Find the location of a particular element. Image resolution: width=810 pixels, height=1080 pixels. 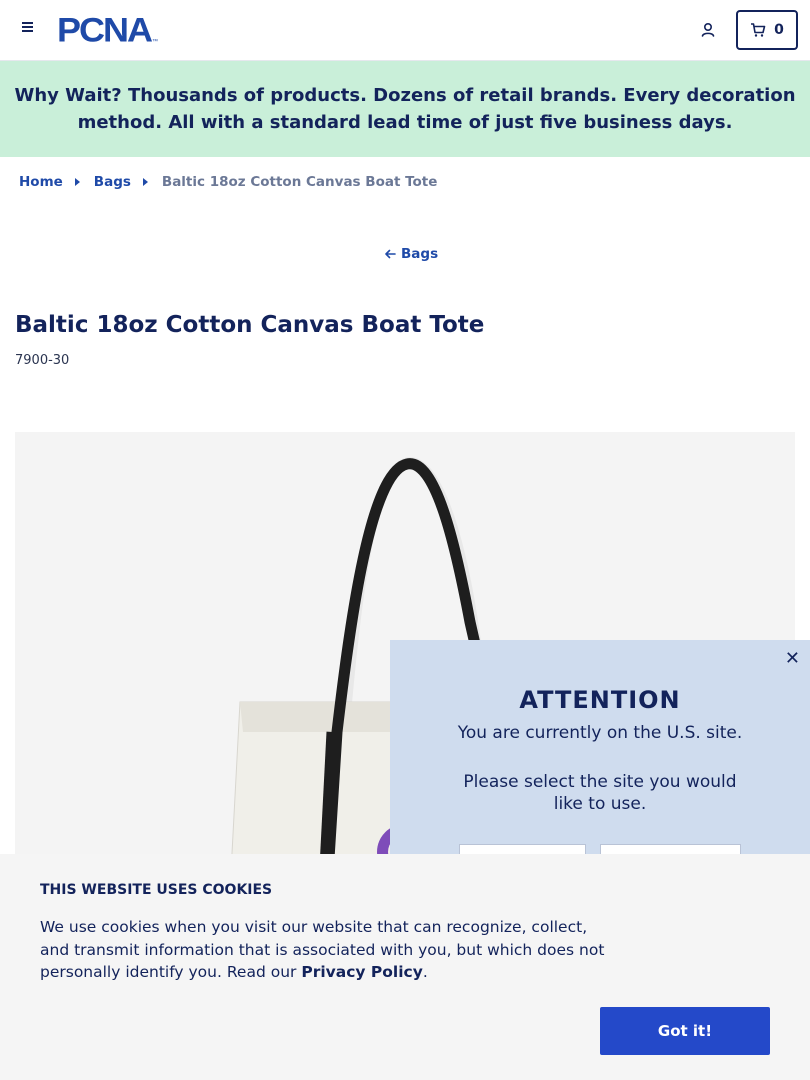

hamburger-menu-icon is located at coordinates (28, 30).